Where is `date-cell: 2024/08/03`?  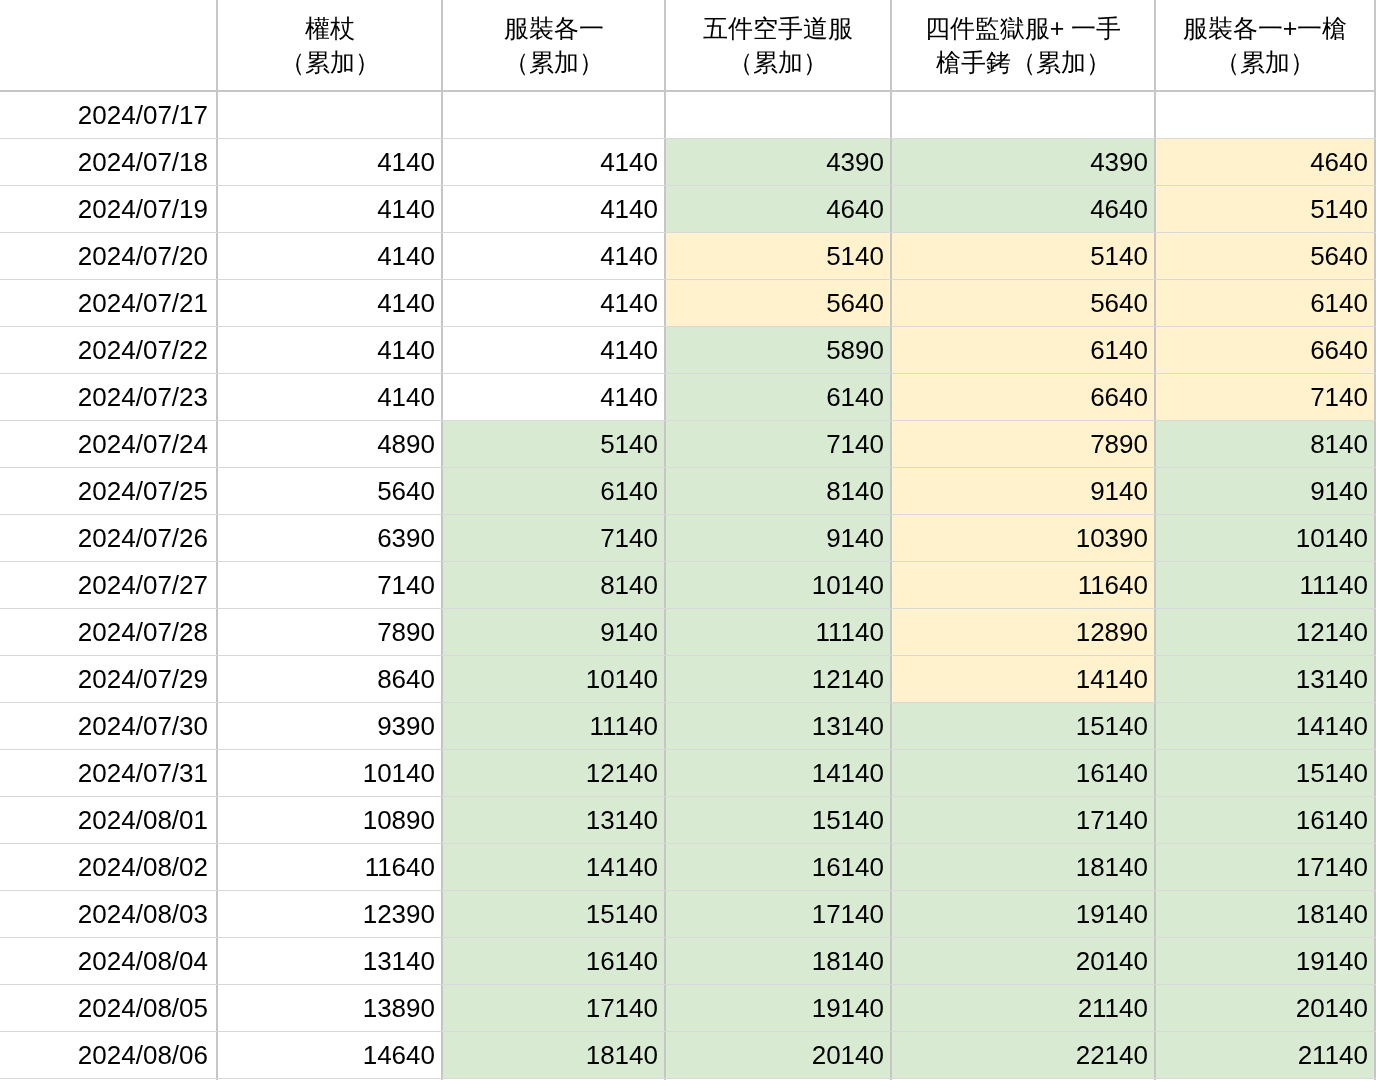 date-cell: 2024/08/03 is located at coordinates (109, 914).